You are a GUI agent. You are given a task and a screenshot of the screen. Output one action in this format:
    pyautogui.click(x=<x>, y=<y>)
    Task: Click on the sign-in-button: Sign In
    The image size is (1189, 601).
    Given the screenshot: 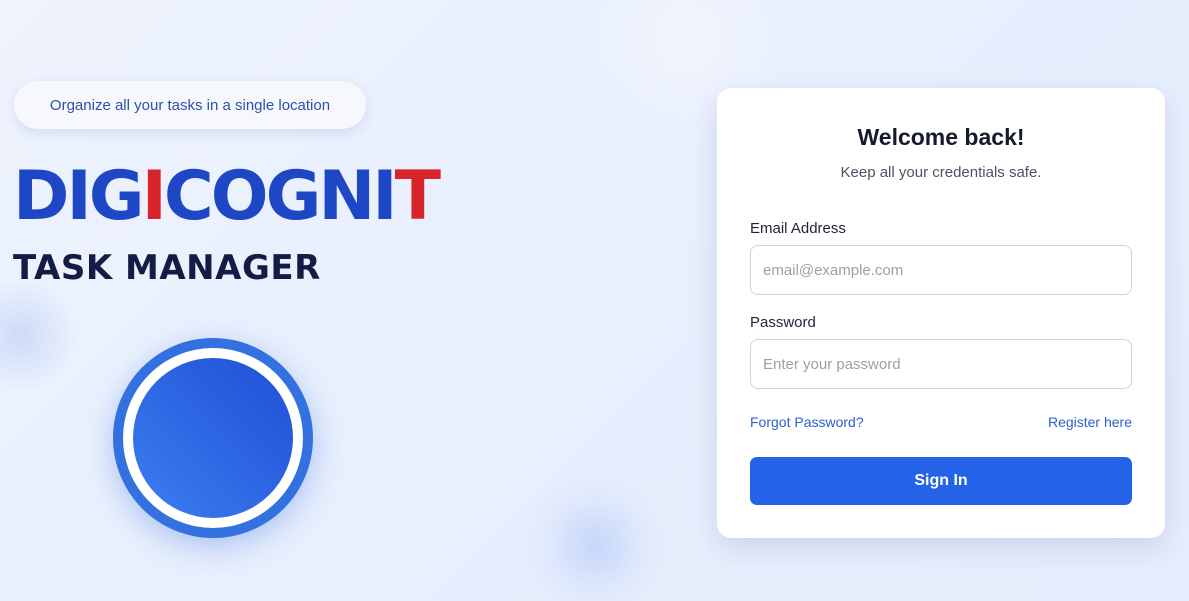 What is the action you would take?
    pyautogui.click(x=941, y=481)
    